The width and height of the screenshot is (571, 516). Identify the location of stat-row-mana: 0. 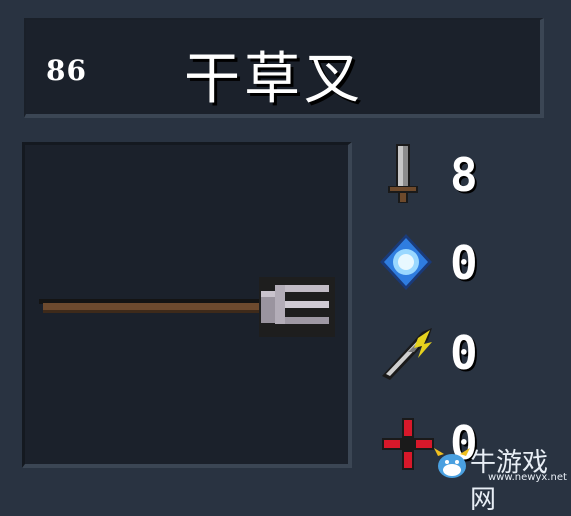
(443, 263).